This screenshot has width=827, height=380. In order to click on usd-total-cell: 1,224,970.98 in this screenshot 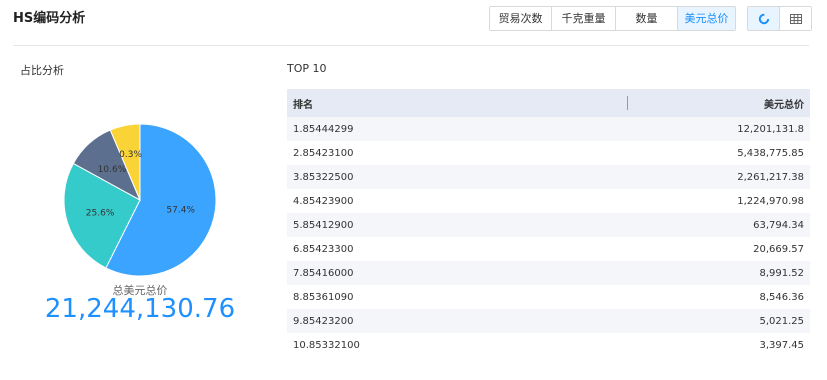, I will do `click(770, 201)`.